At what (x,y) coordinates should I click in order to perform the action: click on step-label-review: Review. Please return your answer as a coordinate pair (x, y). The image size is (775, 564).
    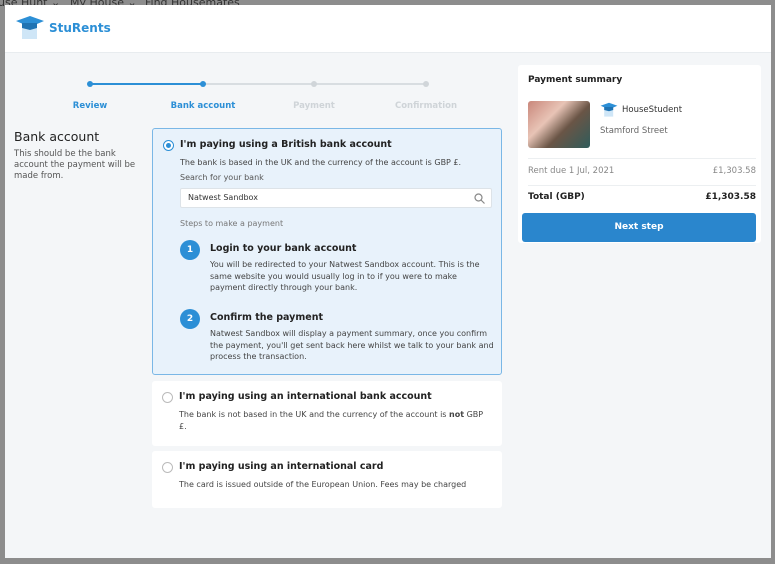
    Looking at the image, I should click on (90, 106).